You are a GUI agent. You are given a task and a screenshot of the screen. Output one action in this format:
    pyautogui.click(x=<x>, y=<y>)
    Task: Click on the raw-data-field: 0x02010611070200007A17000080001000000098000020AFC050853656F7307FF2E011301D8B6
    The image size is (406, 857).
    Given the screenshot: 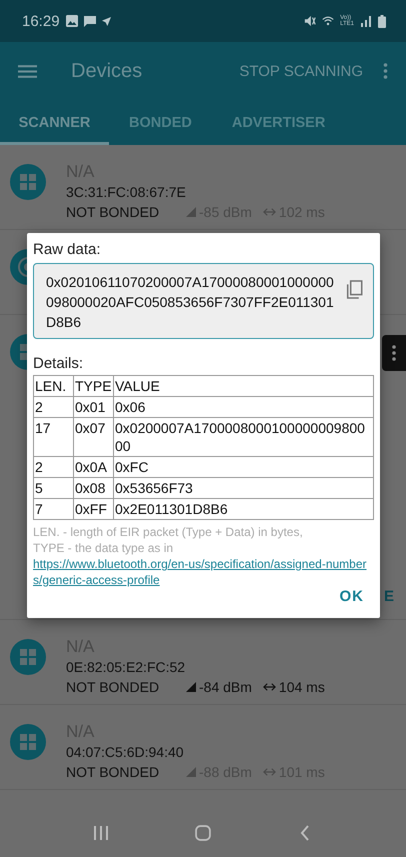 What is the action you would take?
    pyautogui.click(x=203, y=301)
    